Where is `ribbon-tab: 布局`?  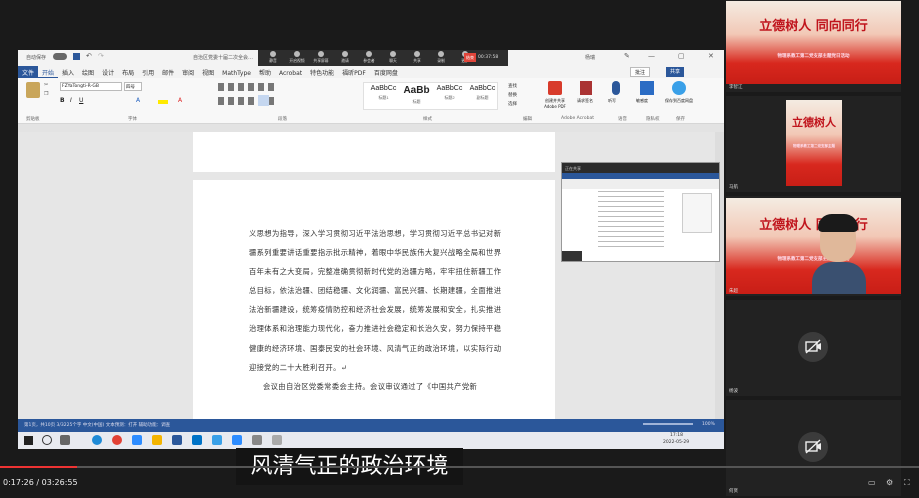 ribbon-tab: 布局 is located at coordinates (128, 72).